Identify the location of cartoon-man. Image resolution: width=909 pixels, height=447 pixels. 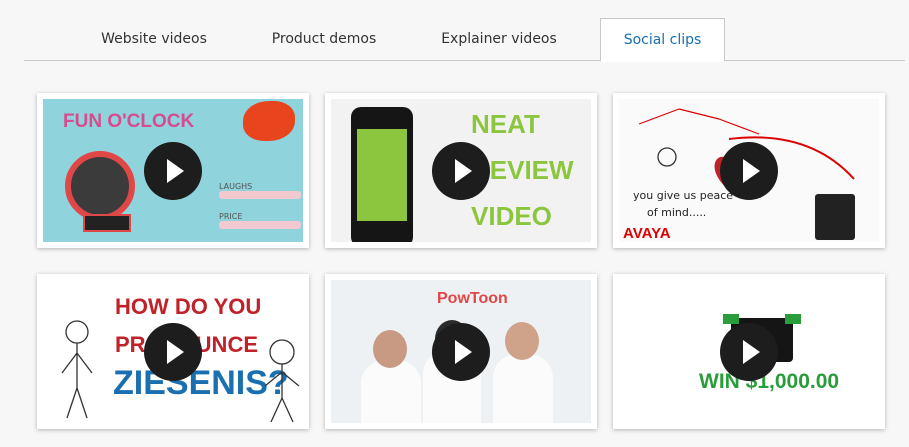
(282, 381).